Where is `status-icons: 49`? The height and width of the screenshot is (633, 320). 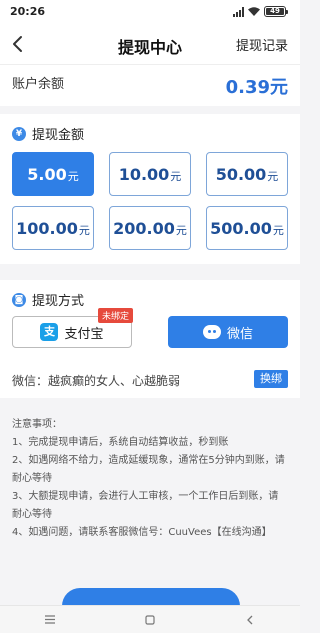
status-icons: 49 is located at coordinates (260, 11).